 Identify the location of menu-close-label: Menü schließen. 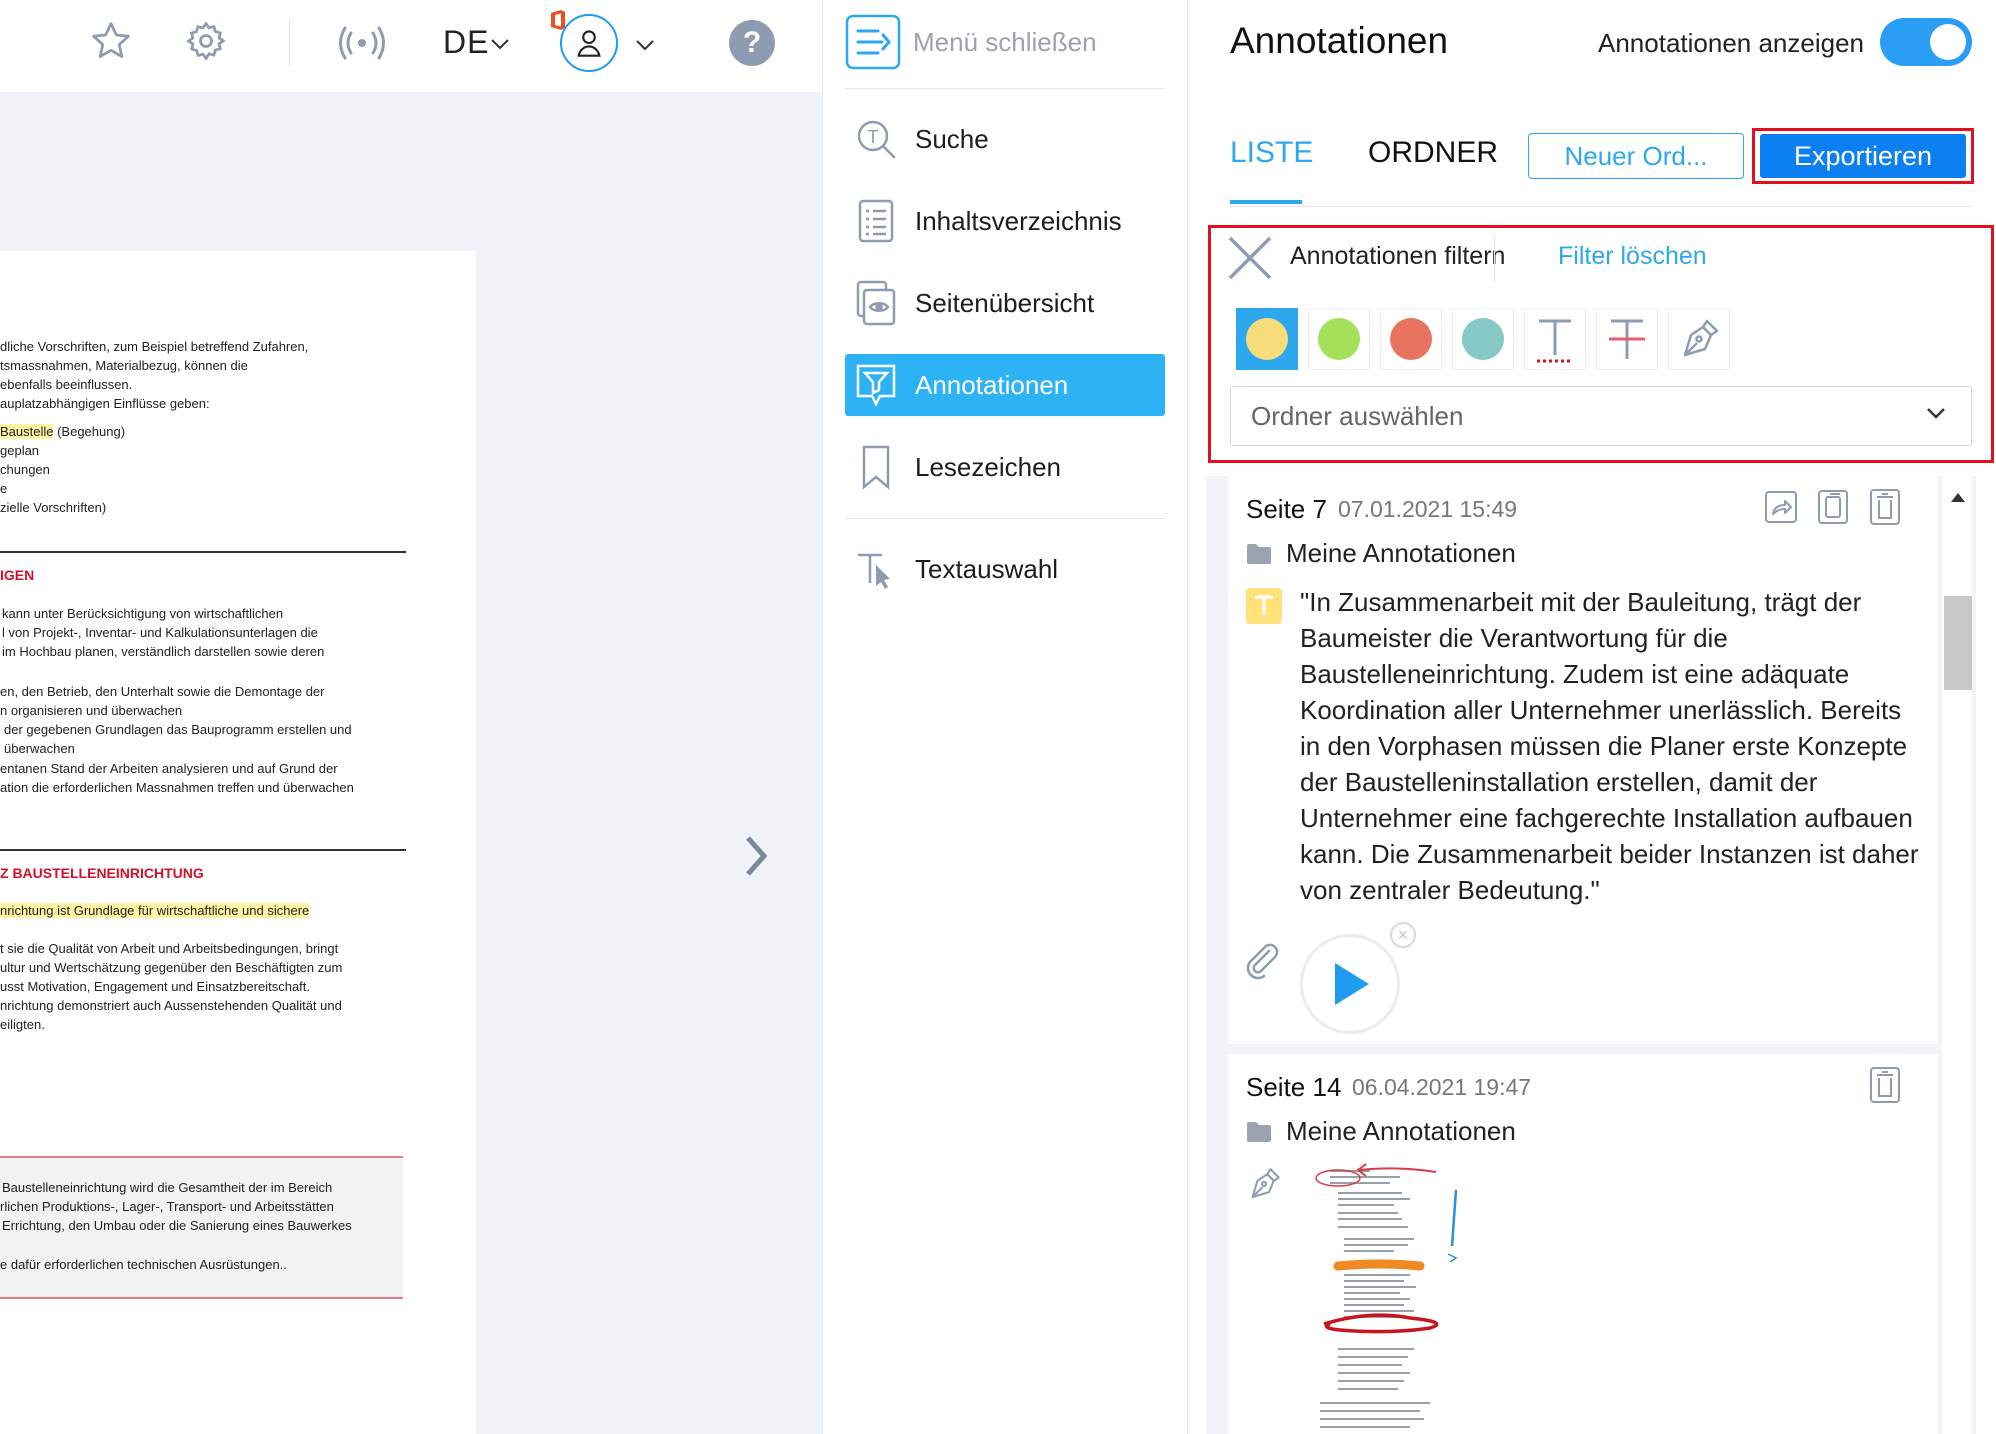
(1005, 41).